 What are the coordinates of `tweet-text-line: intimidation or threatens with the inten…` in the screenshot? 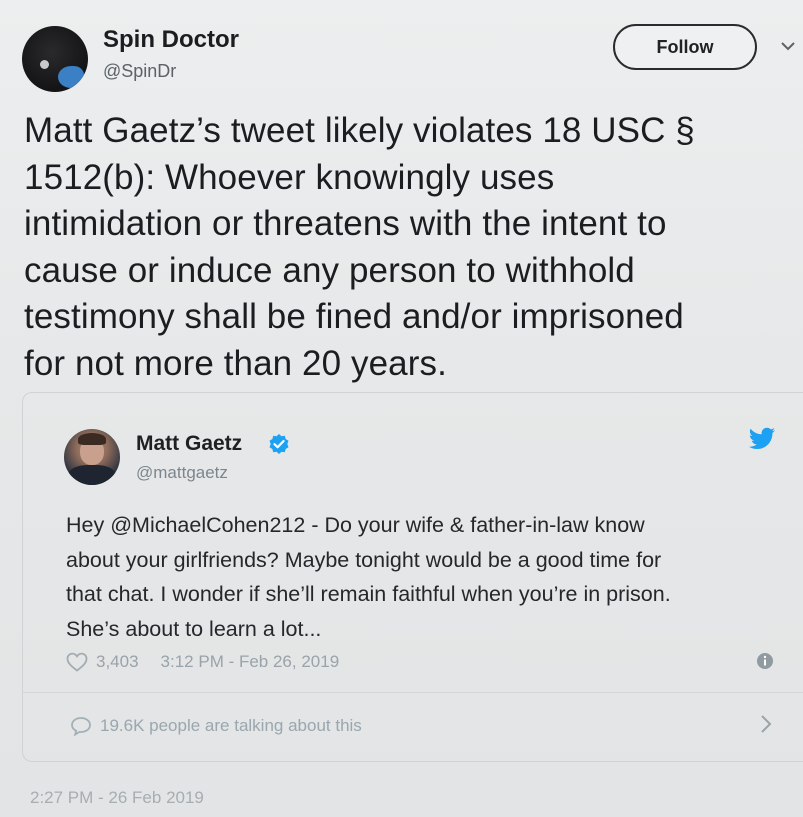 It's located at (345, 223).